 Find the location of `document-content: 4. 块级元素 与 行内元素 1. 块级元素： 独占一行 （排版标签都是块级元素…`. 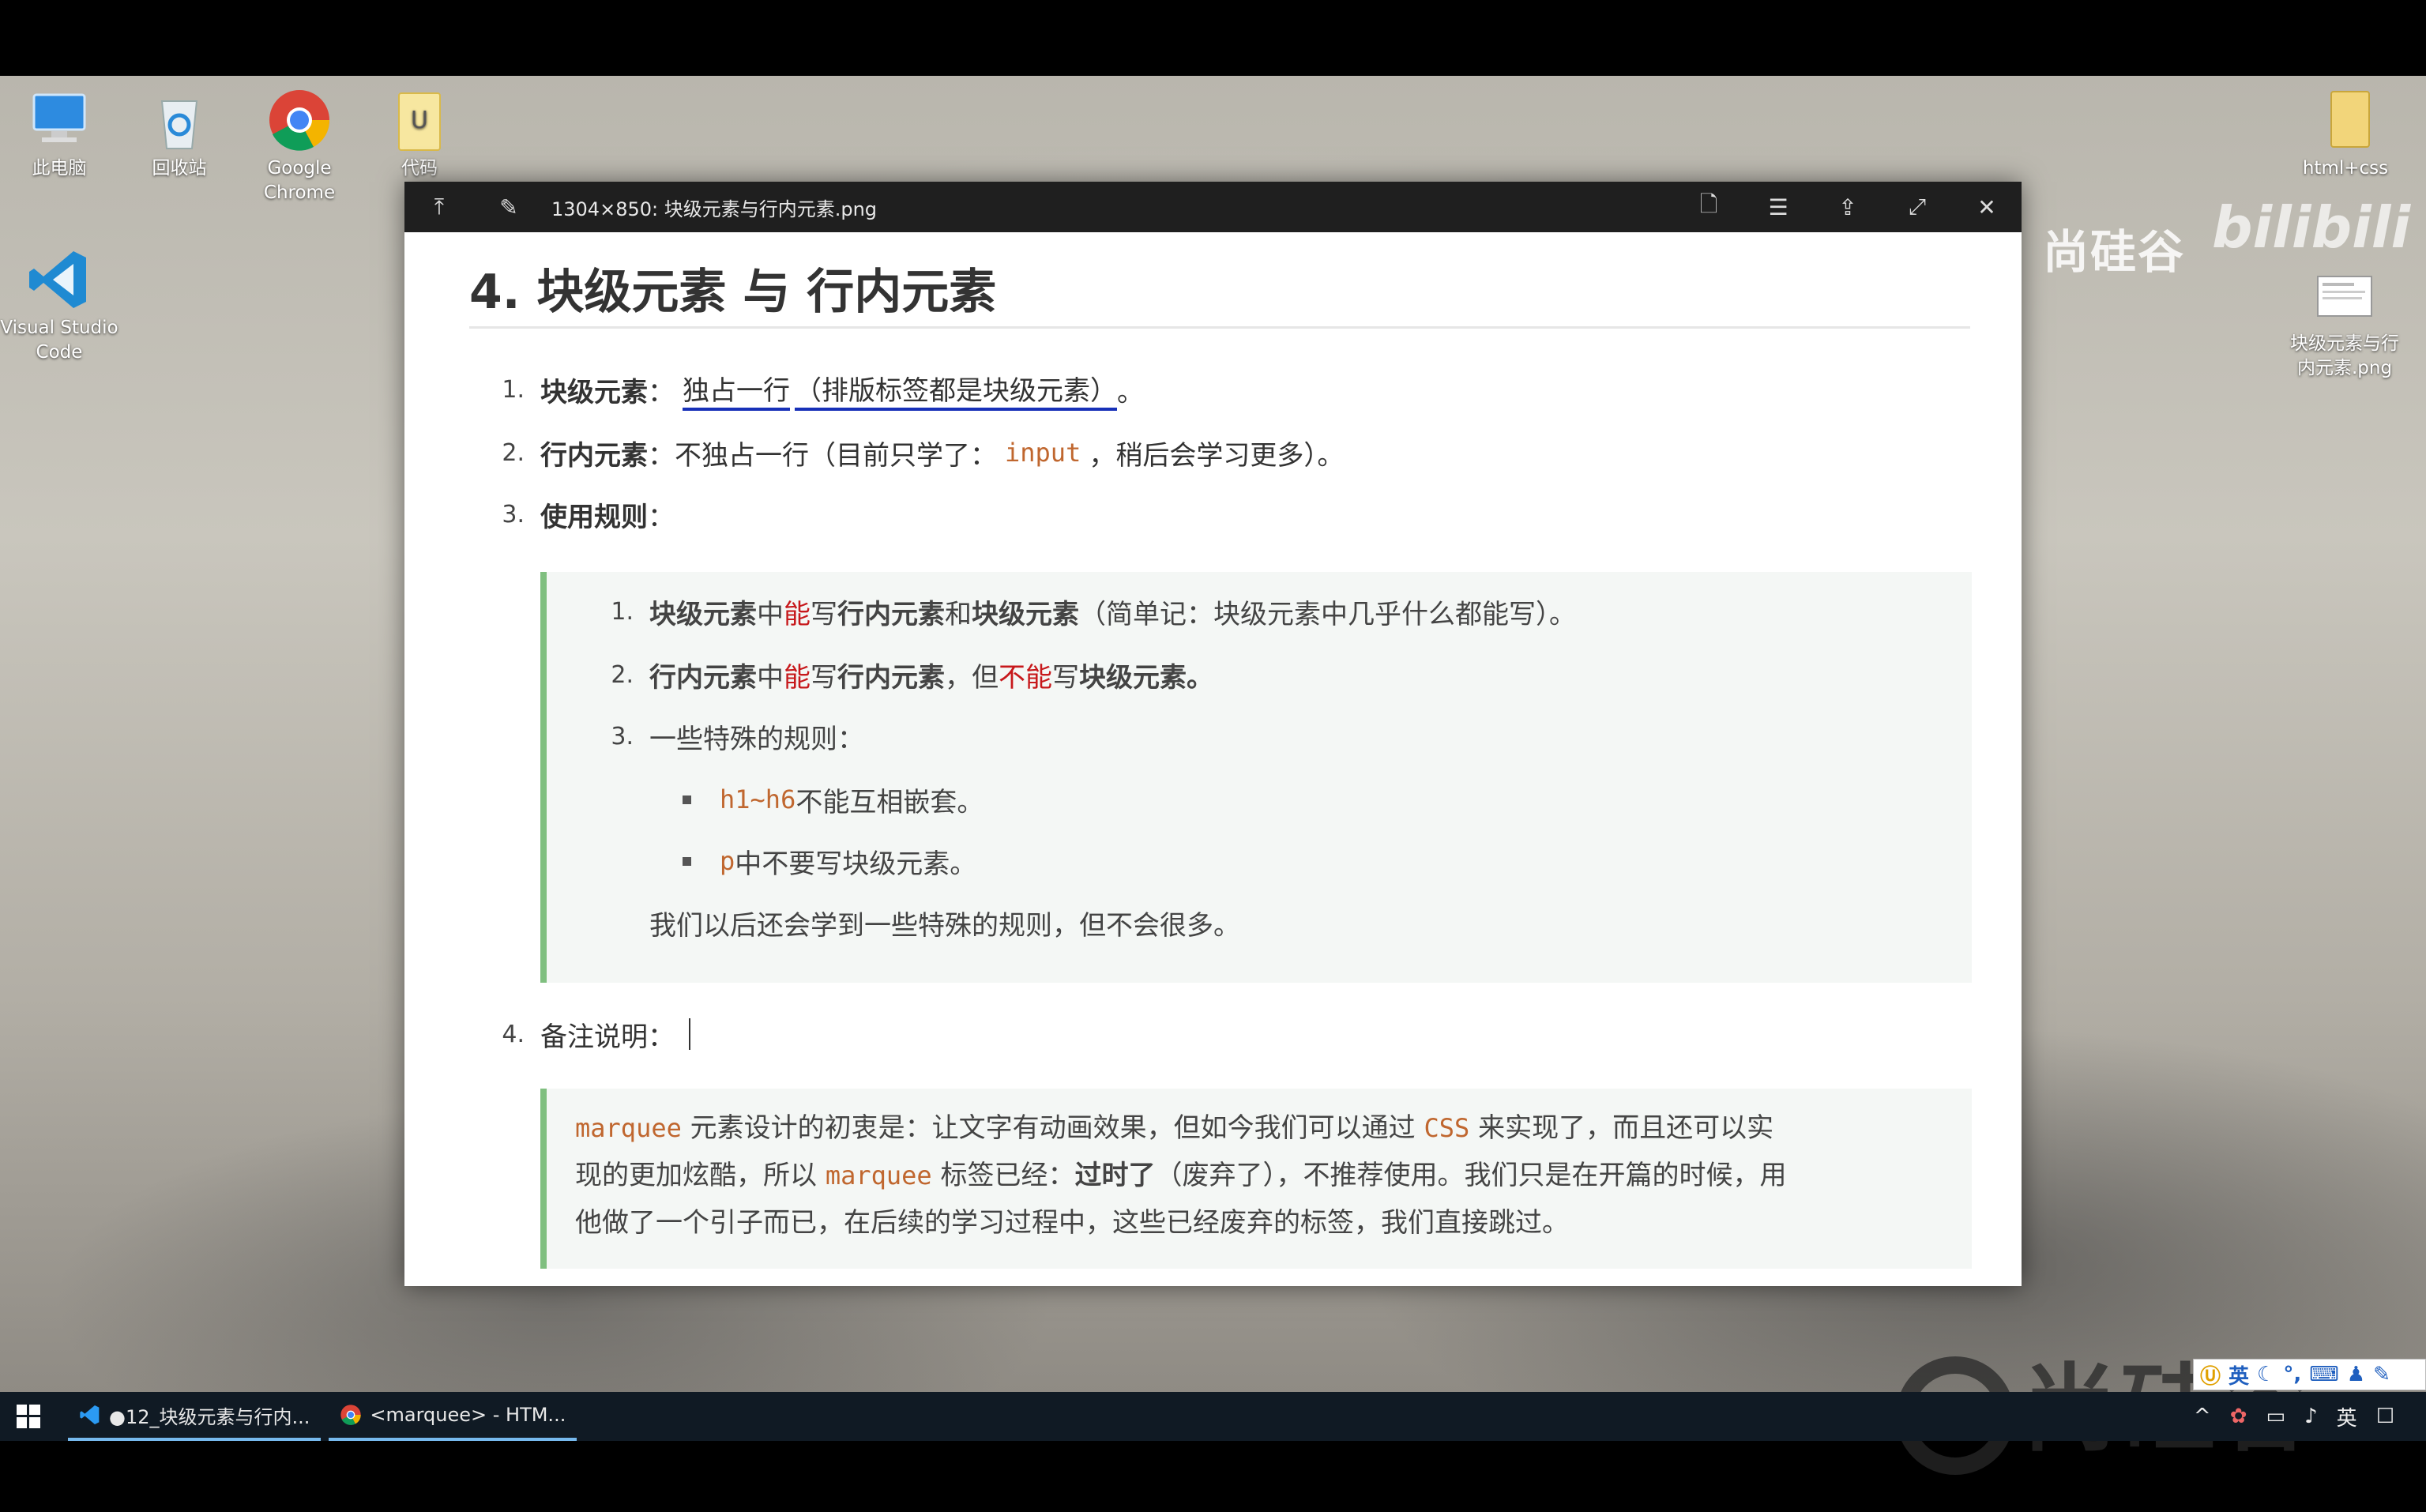

document-content: 4. 块级元素 与 行内元素 1. 块级元素： 独占一行 （排版标签都是块级元素… is located at coordinates (1219, 382).